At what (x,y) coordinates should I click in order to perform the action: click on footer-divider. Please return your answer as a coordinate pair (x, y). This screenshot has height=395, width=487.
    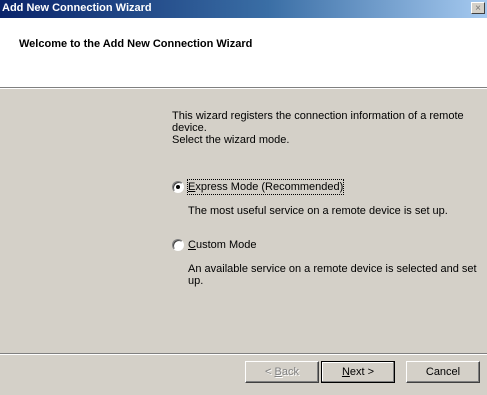
    Looking at the image, I should click on (243, 354).